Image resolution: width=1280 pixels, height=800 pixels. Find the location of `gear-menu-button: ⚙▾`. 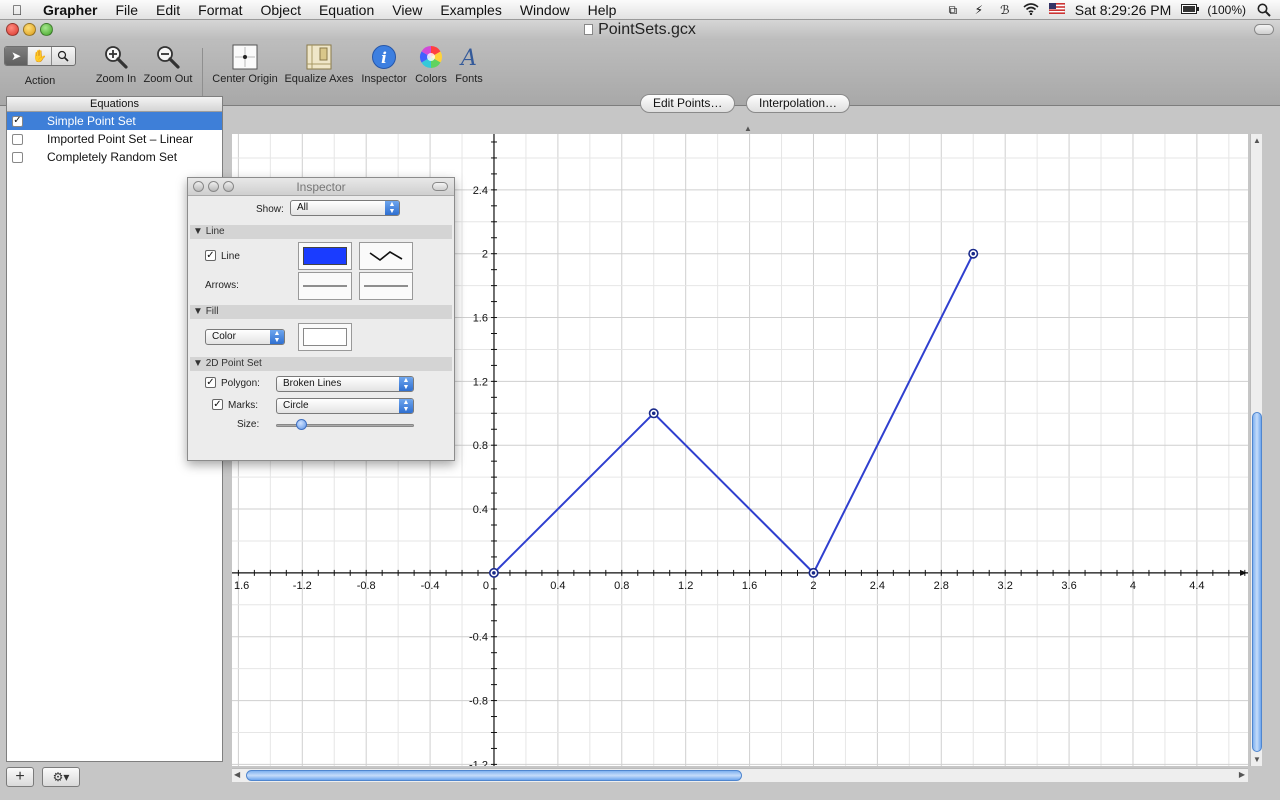

gear-menu-button: ⚙▾ is located at coordinates (61, 777).